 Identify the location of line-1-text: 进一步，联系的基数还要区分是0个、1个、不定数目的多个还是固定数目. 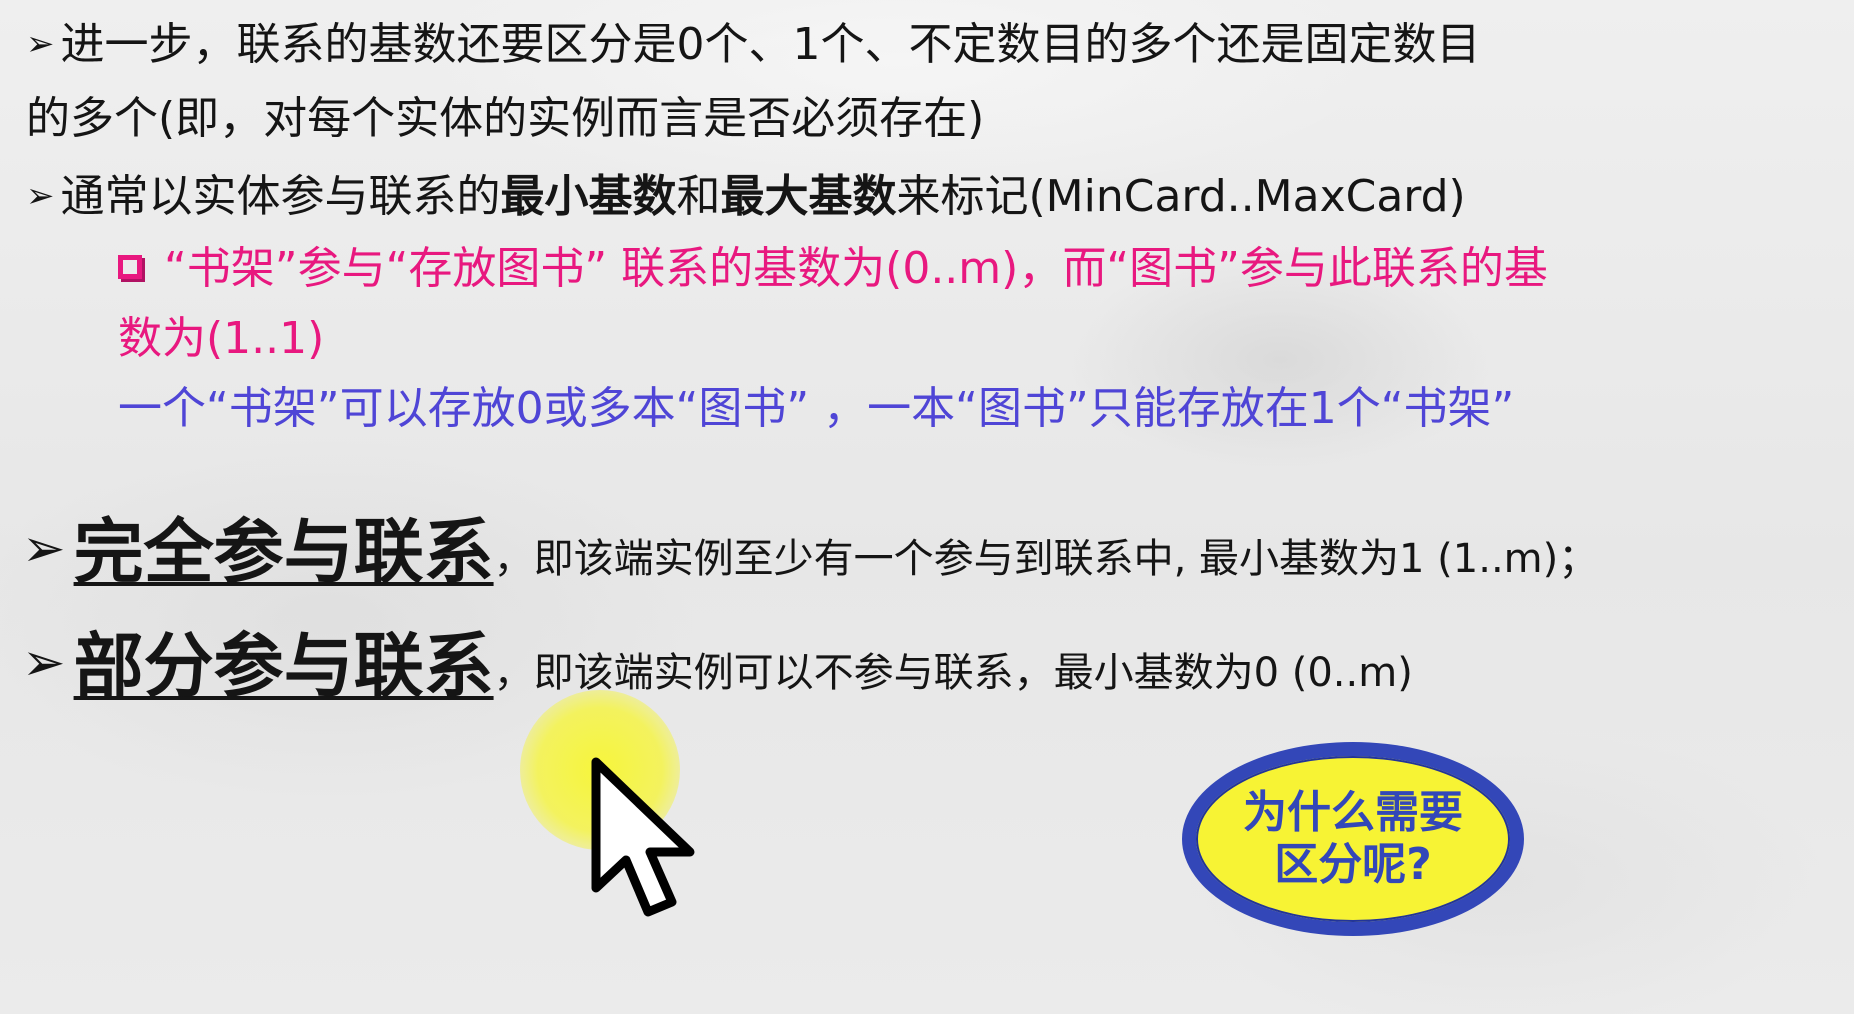
(770, 44).